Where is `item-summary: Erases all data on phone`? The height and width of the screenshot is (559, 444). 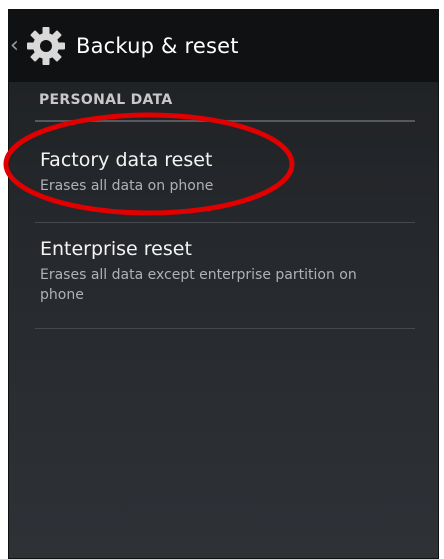
item-summary: Erases all data on phone is located at coordinates (127, 186).